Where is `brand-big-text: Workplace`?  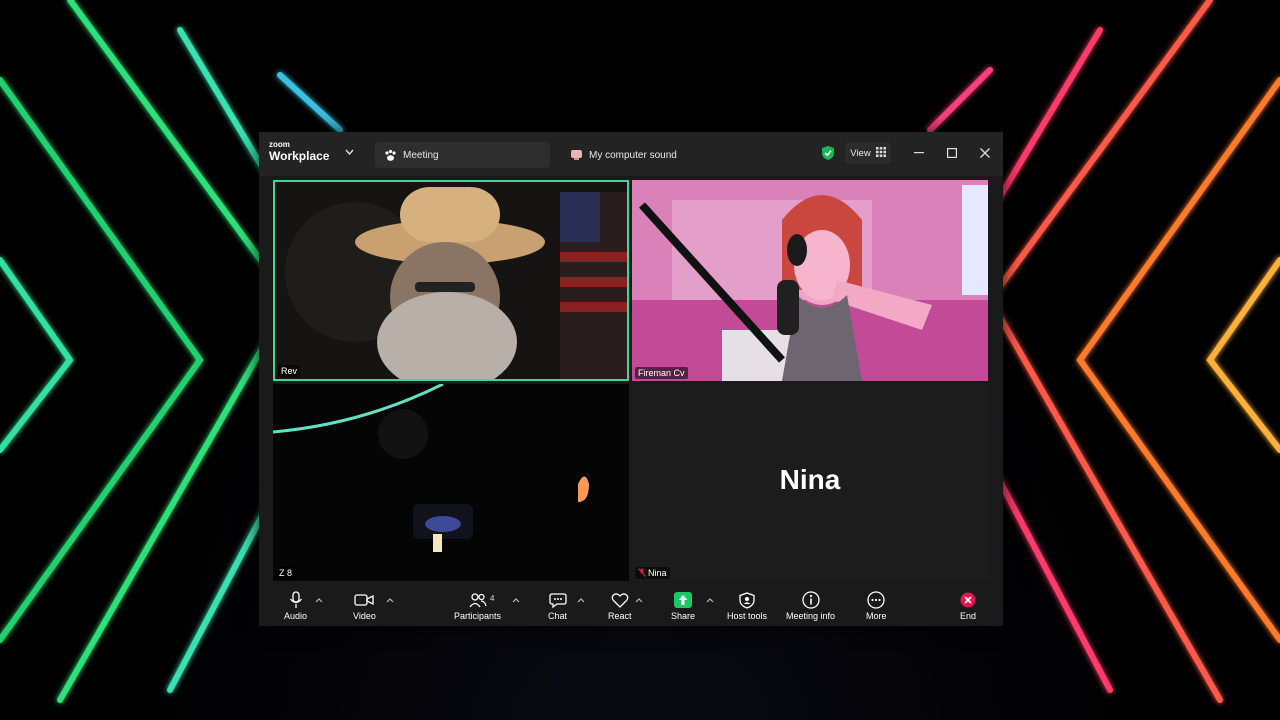 brand-big-text: Workplace is located at coordinates (299, 156).